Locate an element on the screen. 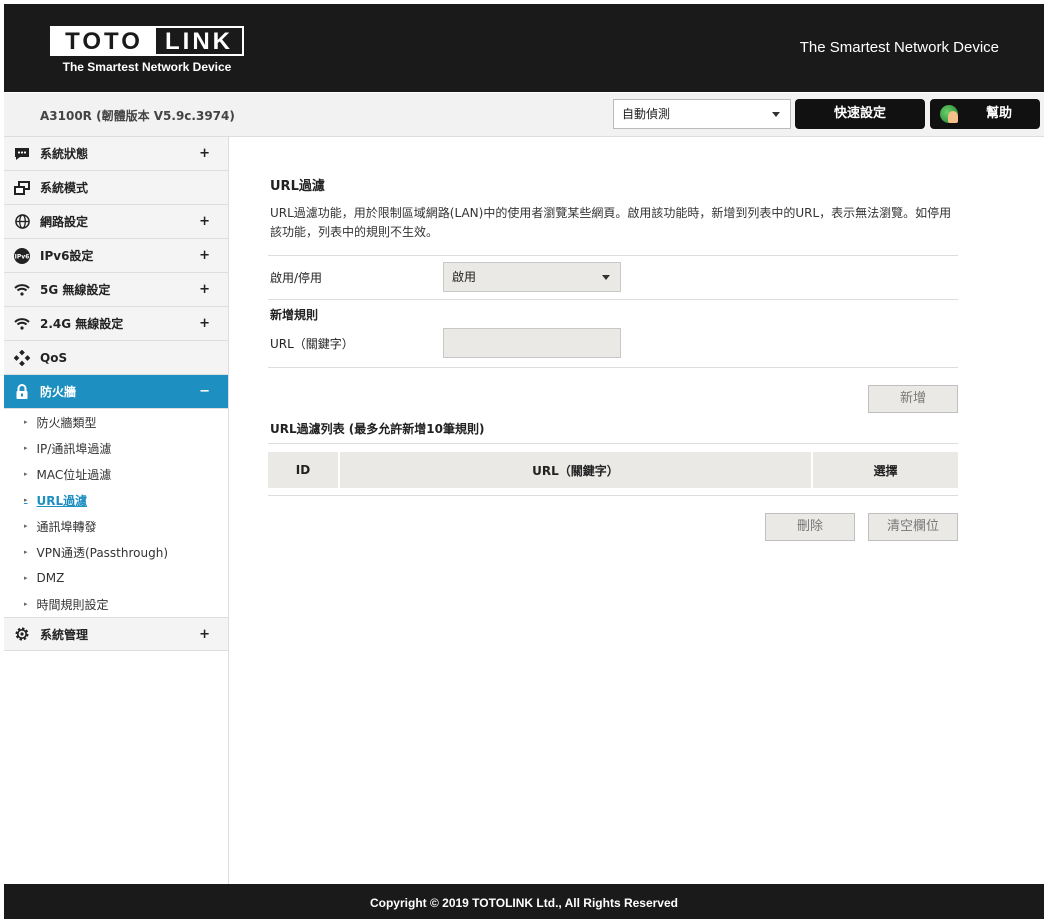 Image resolution: width=1048 pixels, height=923 pixels. column-header-url: URL（關鍵字） is located at coordinates (574, 470).